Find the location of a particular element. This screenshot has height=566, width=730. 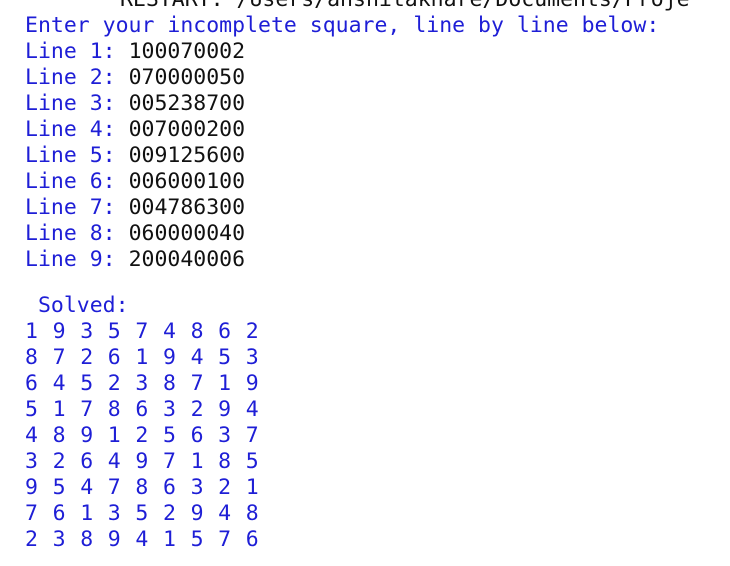

input-line-6: Line 6: 006000100 is located at coordinates (135, 182).